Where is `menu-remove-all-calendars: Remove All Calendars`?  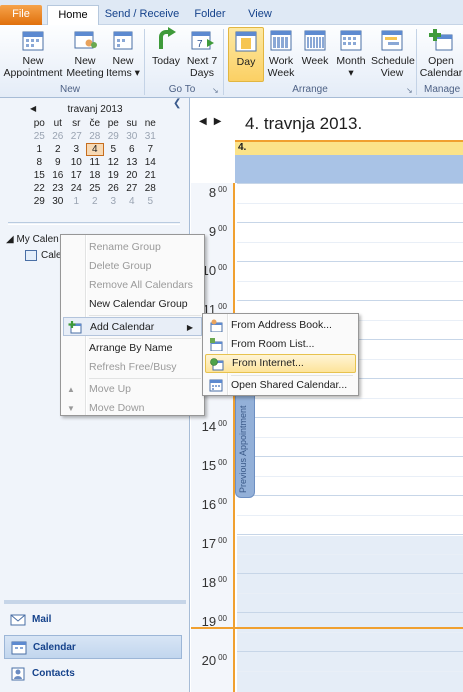 menu-remove-all-calendars: Remove All Calendars is located at coordinates (132, 285).